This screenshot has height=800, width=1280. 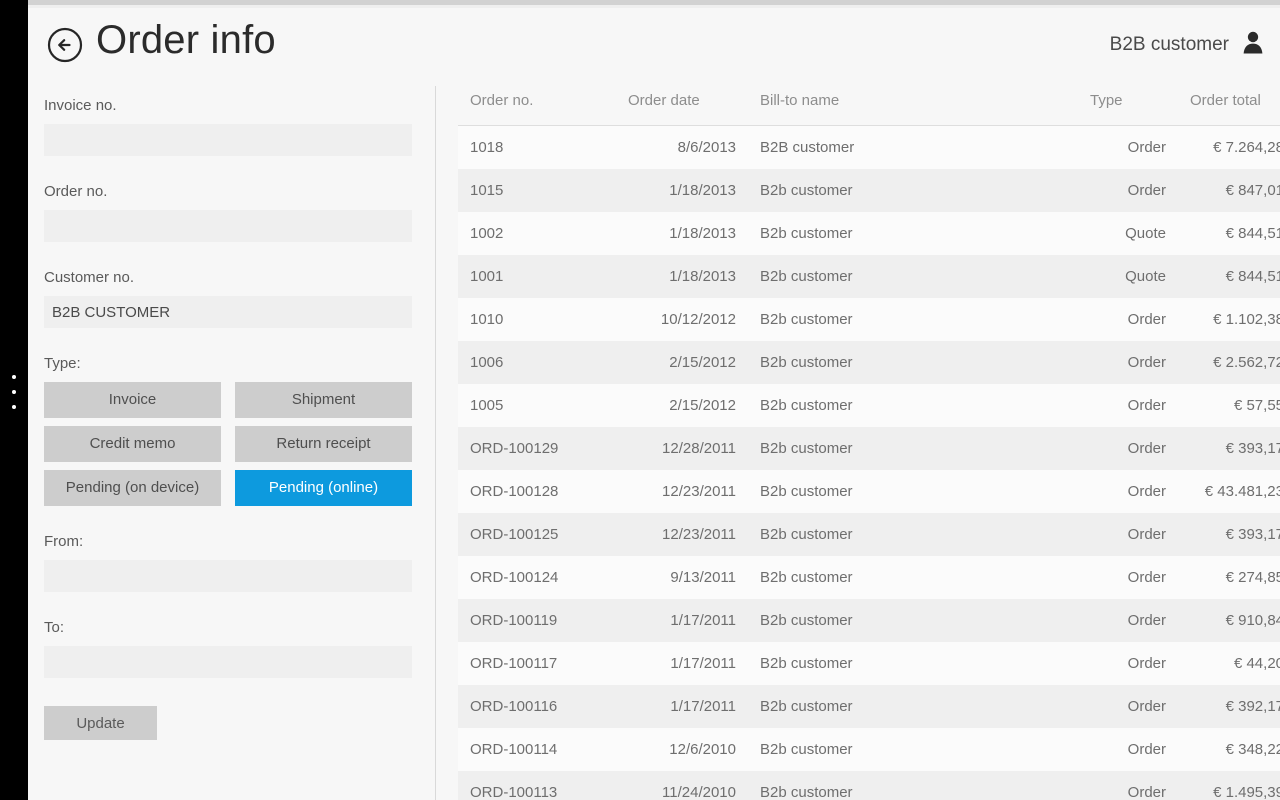 I want to click on cell-order-total: € 1.102,38, so click(x=1246, y=319).